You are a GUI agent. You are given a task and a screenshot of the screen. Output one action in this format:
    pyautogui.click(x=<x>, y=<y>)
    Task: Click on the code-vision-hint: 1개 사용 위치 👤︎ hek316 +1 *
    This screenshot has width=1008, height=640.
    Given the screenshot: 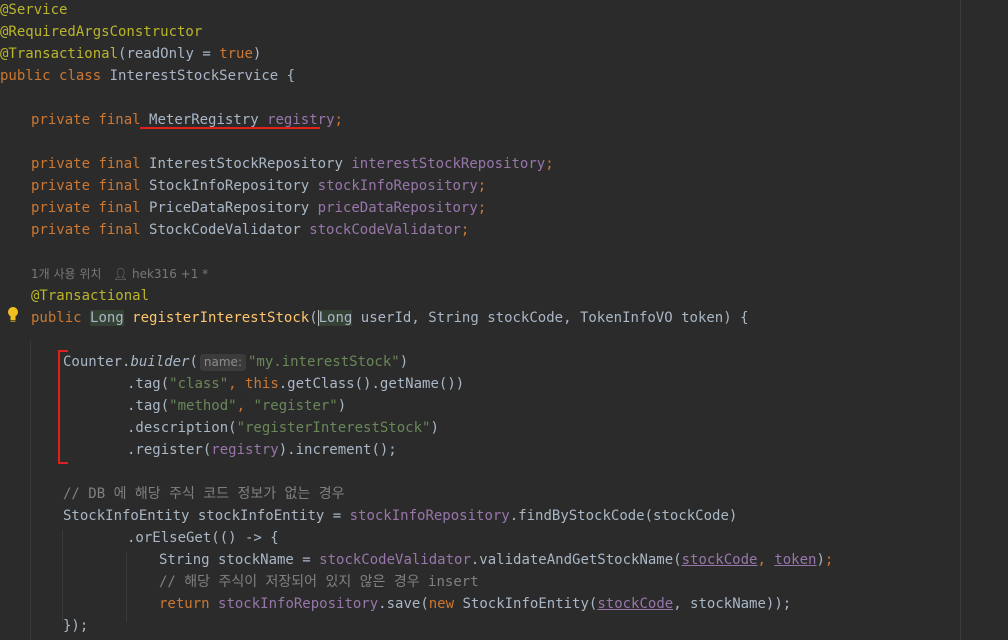 What is the action you would take?
    pyautogui.click(x=119, y=274)
    